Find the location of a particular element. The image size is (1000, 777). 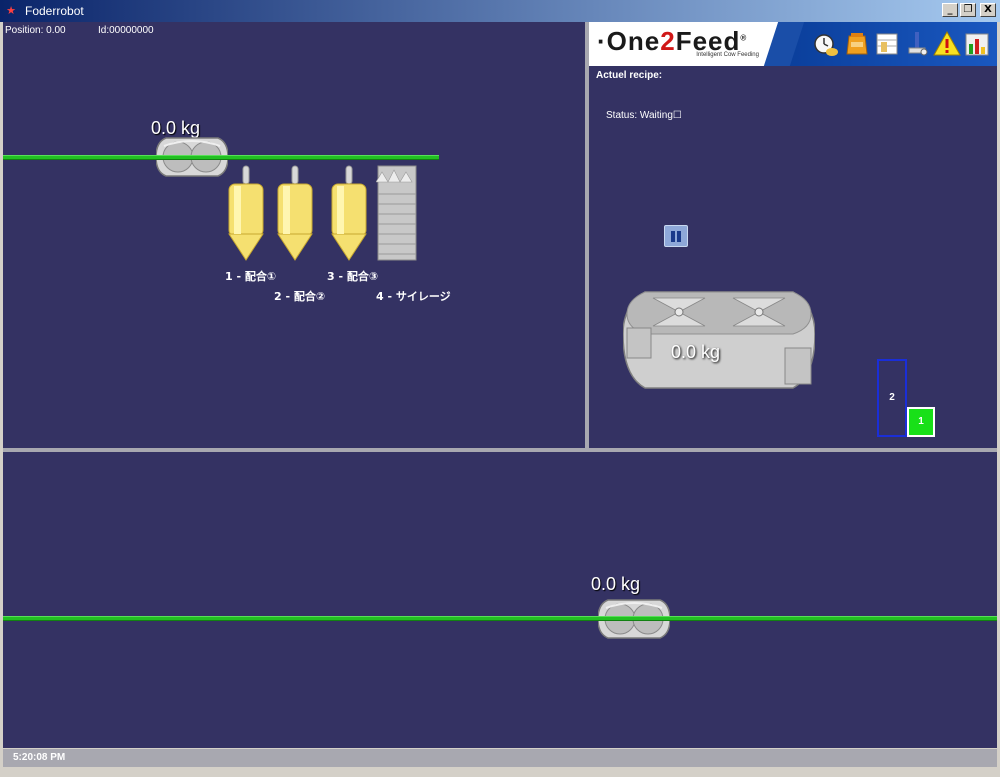

status-text: Status: Waiting☐ is located at coordinates (644, 115).